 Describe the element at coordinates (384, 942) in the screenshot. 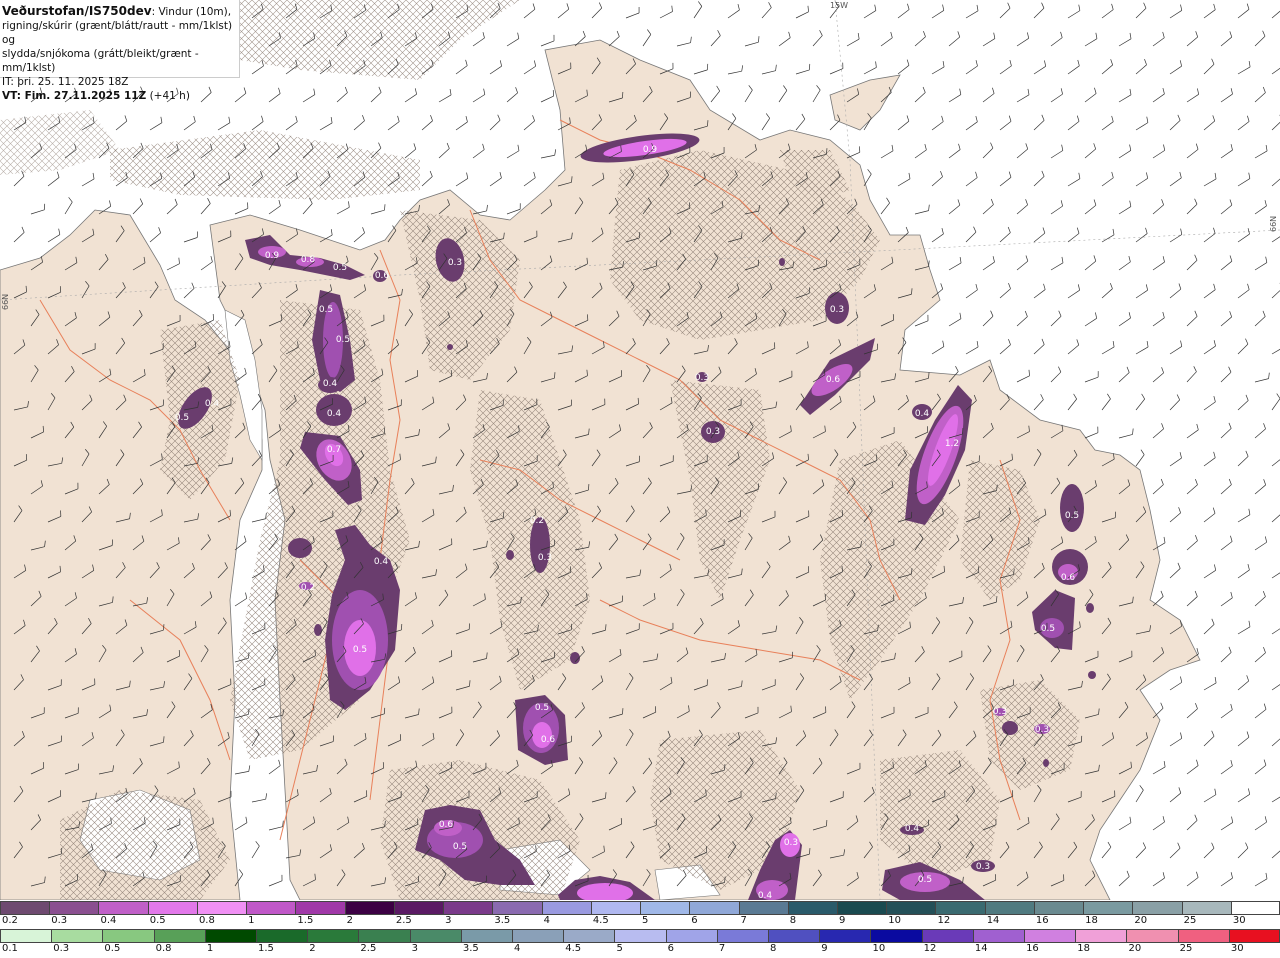

I see `legend-cell: 2.5` at that location.